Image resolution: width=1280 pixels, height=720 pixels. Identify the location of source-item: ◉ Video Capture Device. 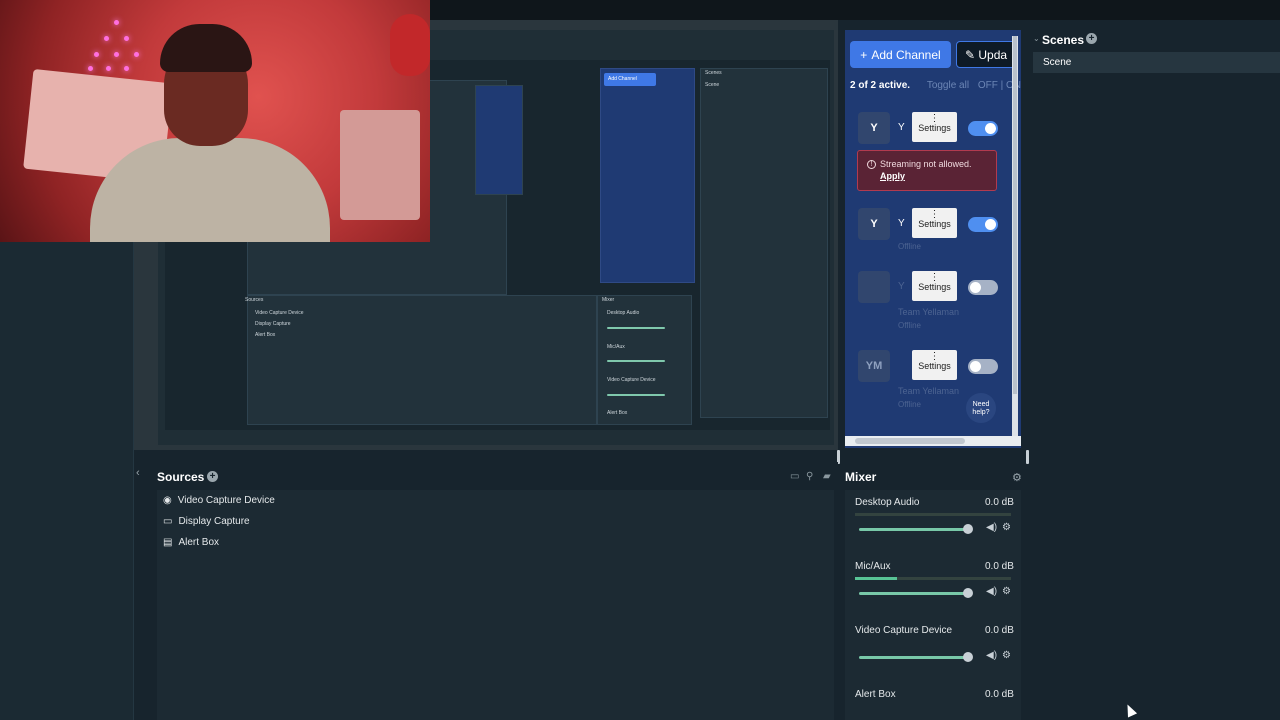
(219, 500).